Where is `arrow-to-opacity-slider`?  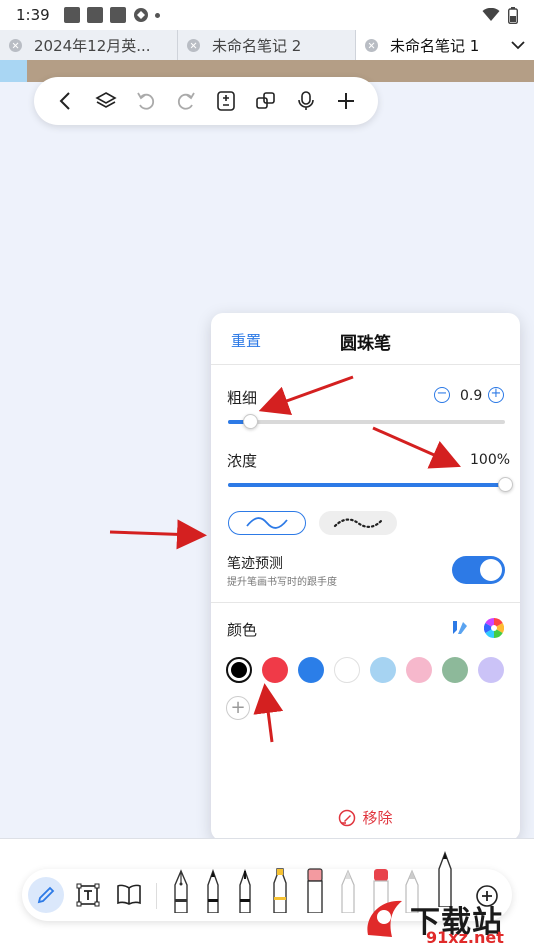
arrow-to-opacity-slider is located at coordinates (416, 447).